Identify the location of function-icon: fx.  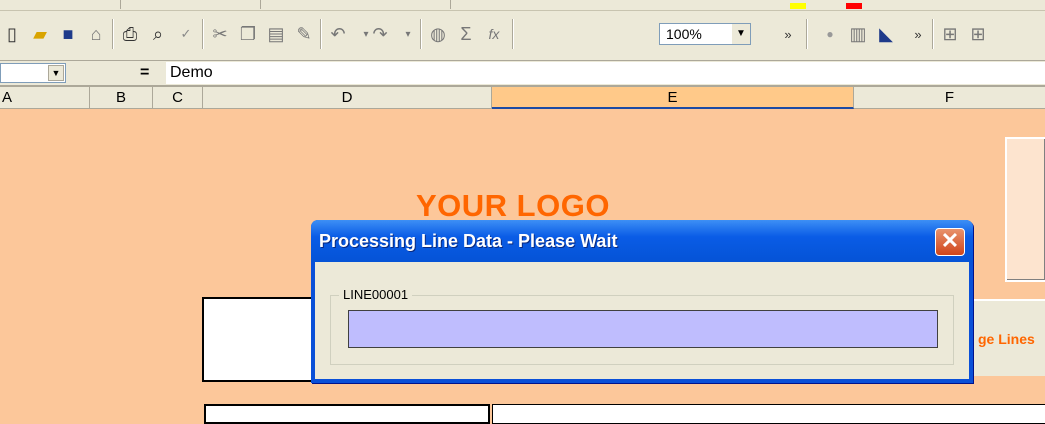
(494, 34).